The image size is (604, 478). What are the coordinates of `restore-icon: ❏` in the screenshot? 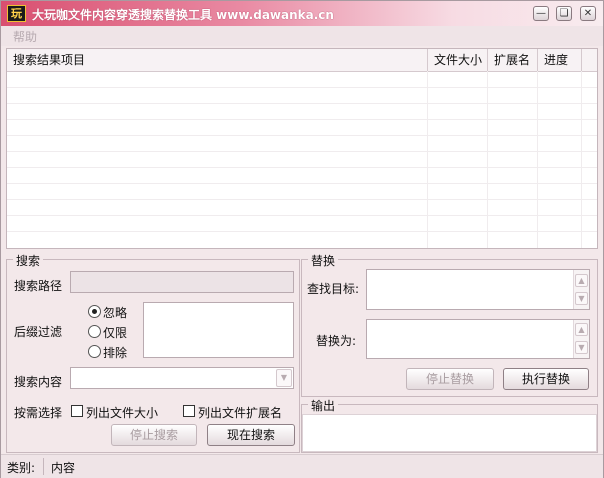 It's located at (564, 13).